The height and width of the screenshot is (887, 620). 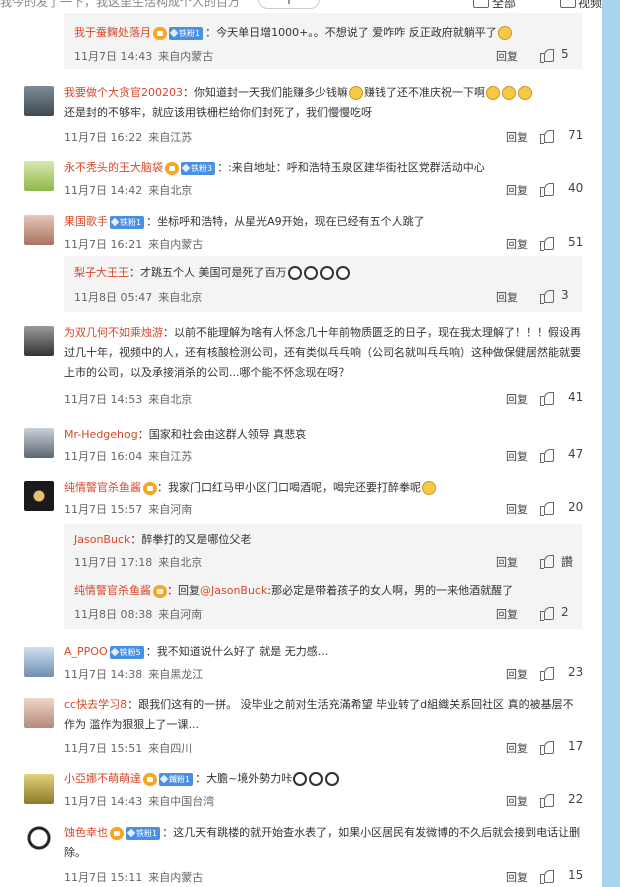 I want to click on username-link: JasonBuck, so click(x=102, y=539).